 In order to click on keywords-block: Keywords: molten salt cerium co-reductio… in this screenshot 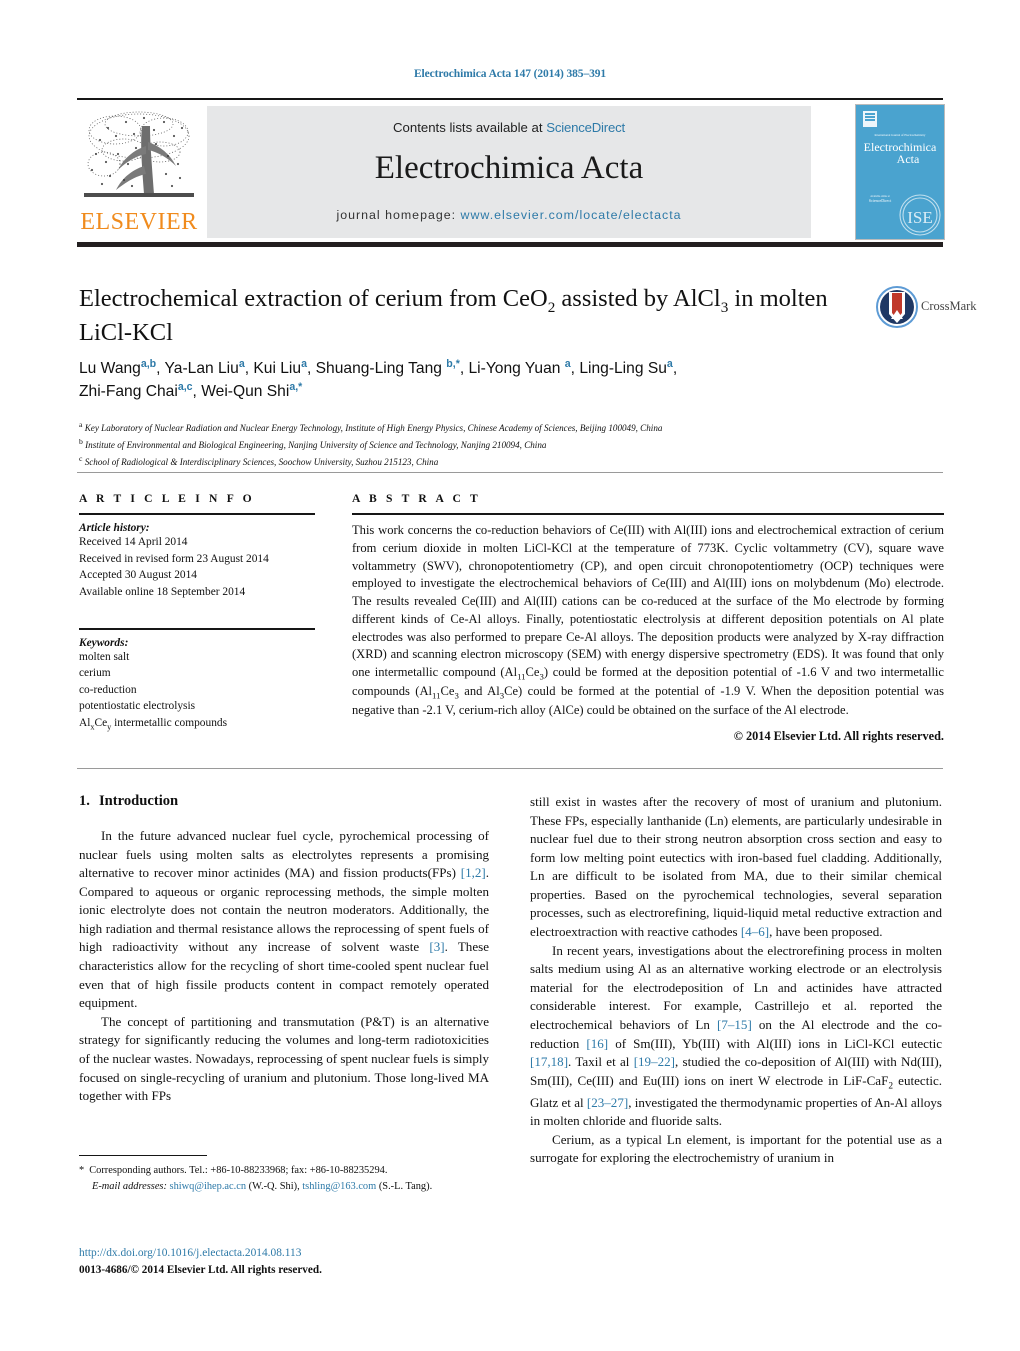, I will do `click(197, 680)`.